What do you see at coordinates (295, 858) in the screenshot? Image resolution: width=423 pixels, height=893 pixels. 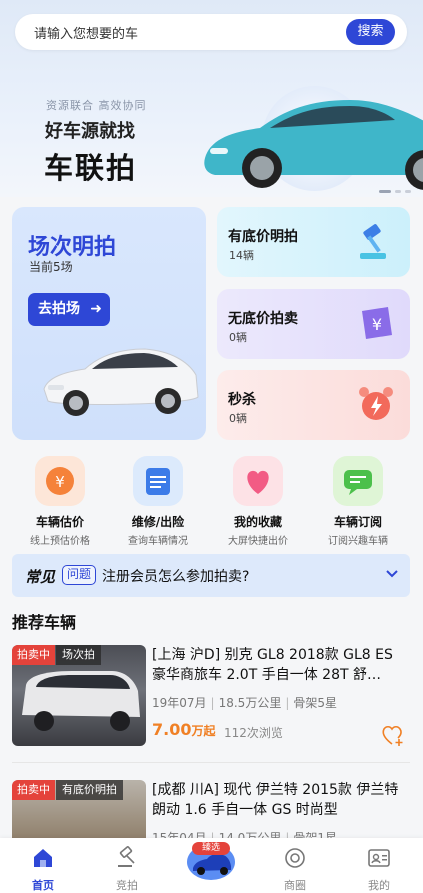 I see `compass-icon` at bounding box center [295, 858].